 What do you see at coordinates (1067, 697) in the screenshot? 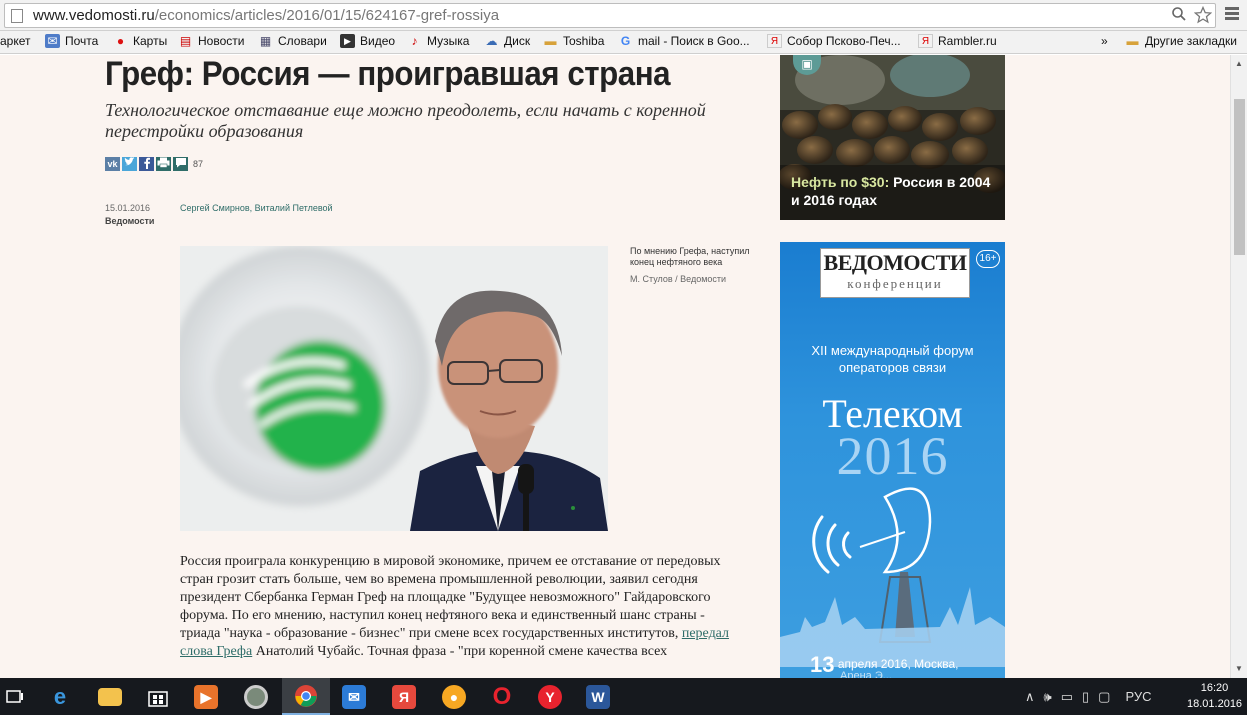
I see `network-icon: ▭` at bounding box center [1067, 697].